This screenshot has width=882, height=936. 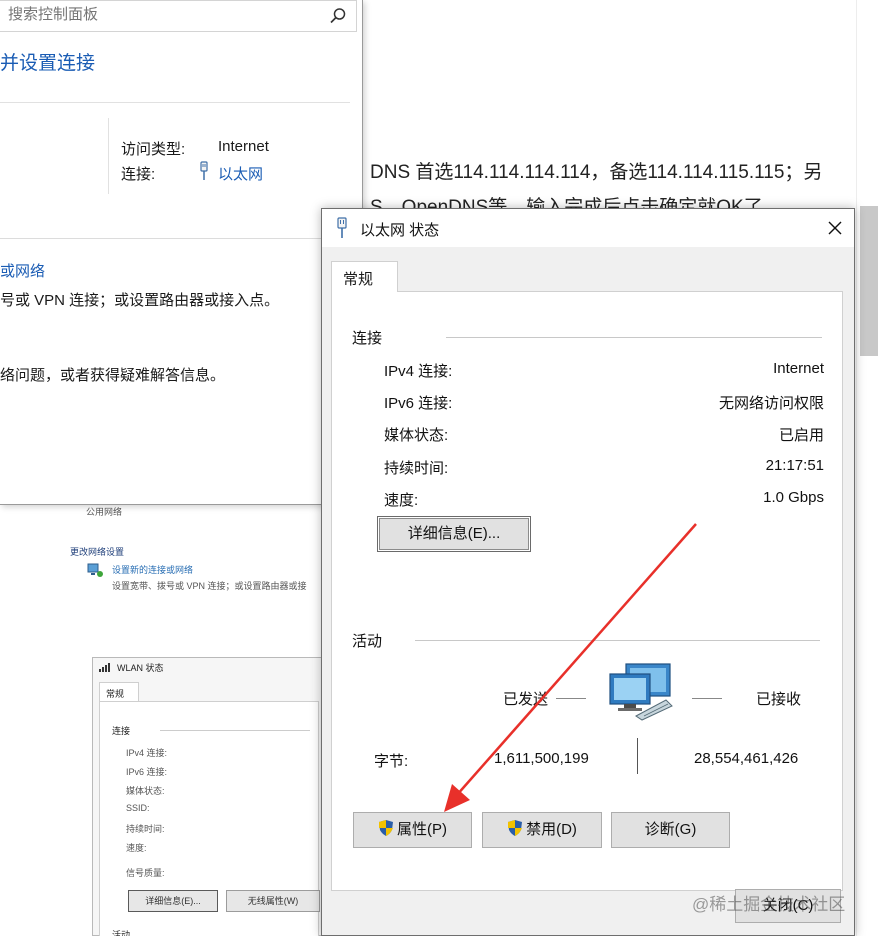 What do you see at coordinates (136, 848) in the screenshot?
I see `wlan-row-label: 速度:` at bounding box center [136, 848].